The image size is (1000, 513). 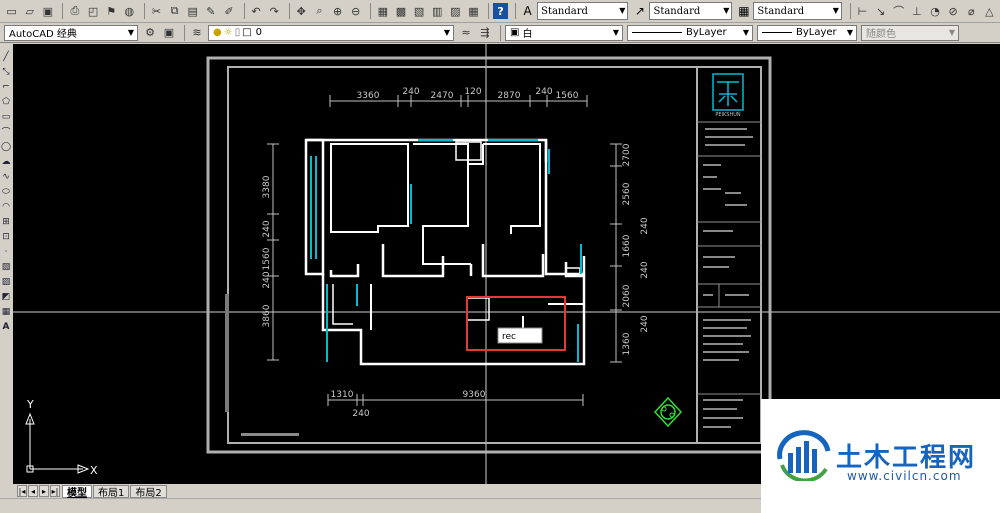 I want to click on design-center-icon: ▩, so click(x=400, y=11).